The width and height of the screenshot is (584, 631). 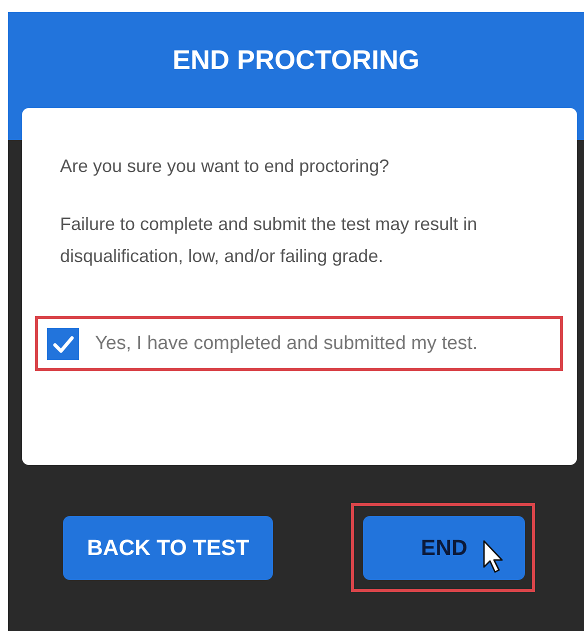 I want to click on dialog-title: END PROCTORING, so click(x=296, y=60).